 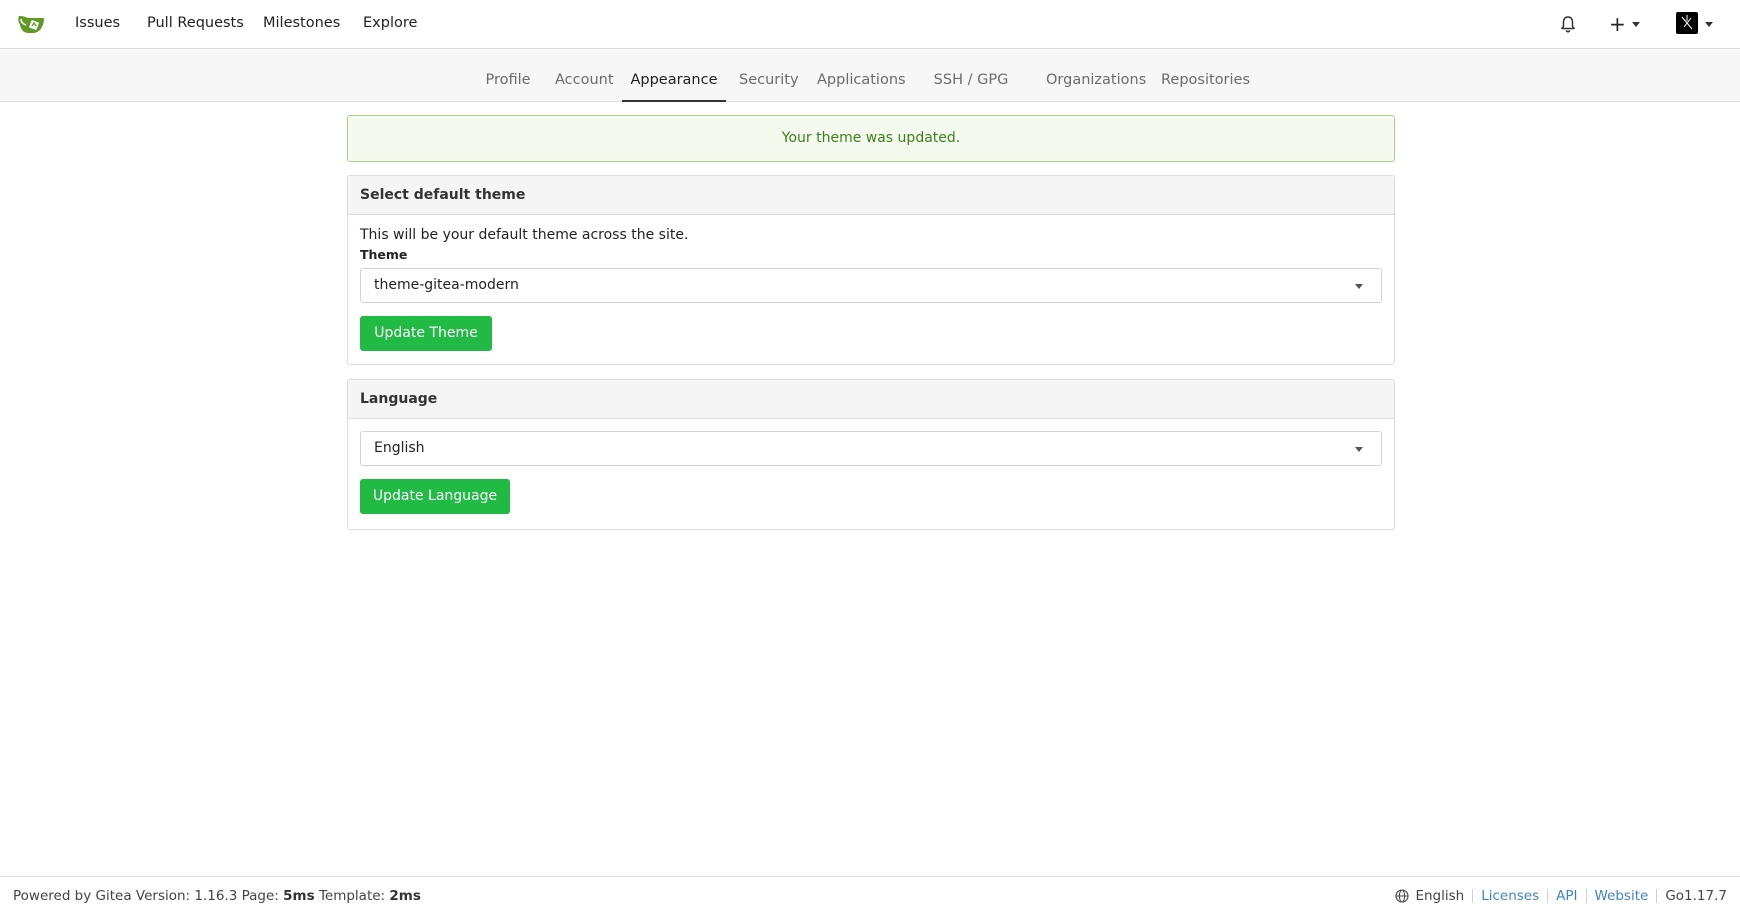 What do you see at coordinates (769, 75) in the screenshot?
I see `tab-security: Security` at bounding box center [769, 75].